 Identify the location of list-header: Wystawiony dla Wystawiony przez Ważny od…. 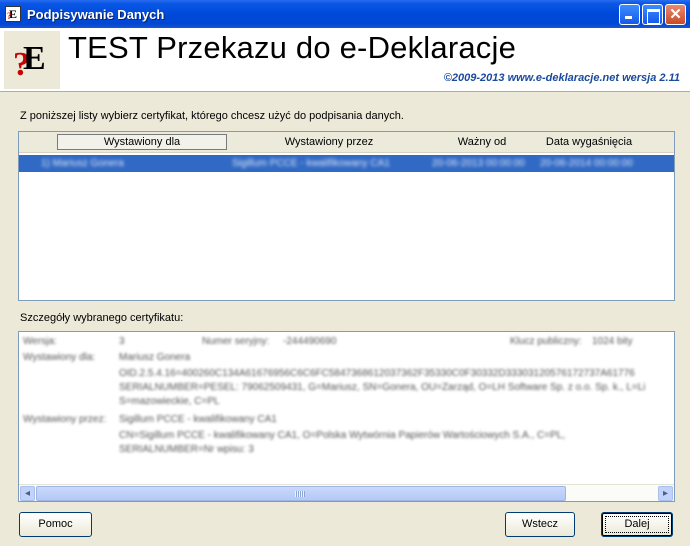
(346, 142).